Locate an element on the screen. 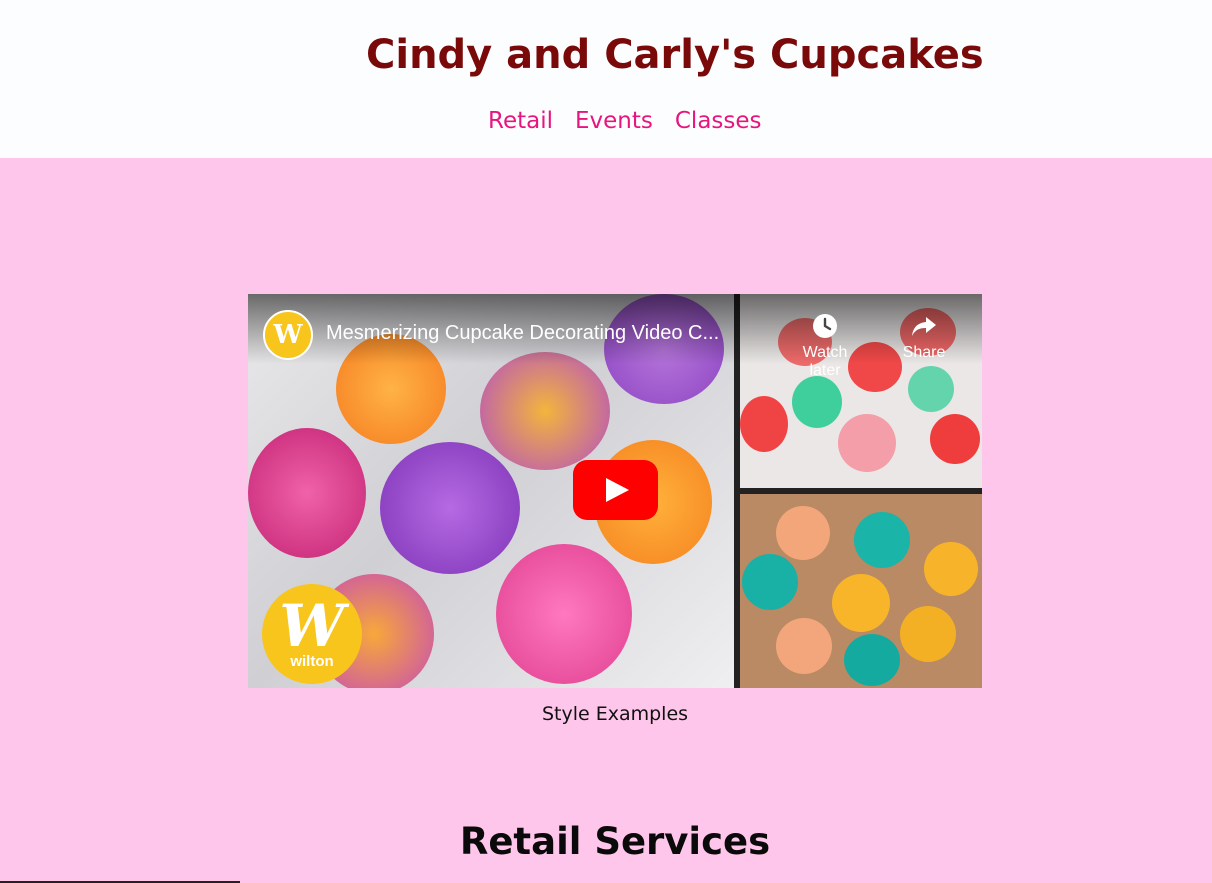 The height and width of the screenshot is (883, 1212). play-button is located at coordinates (615, 490).